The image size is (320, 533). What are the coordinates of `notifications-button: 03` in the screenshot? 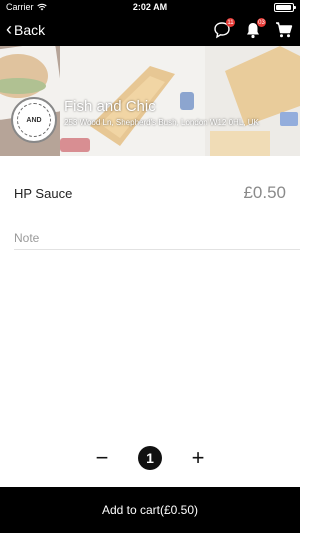 It's located at (254, 29).